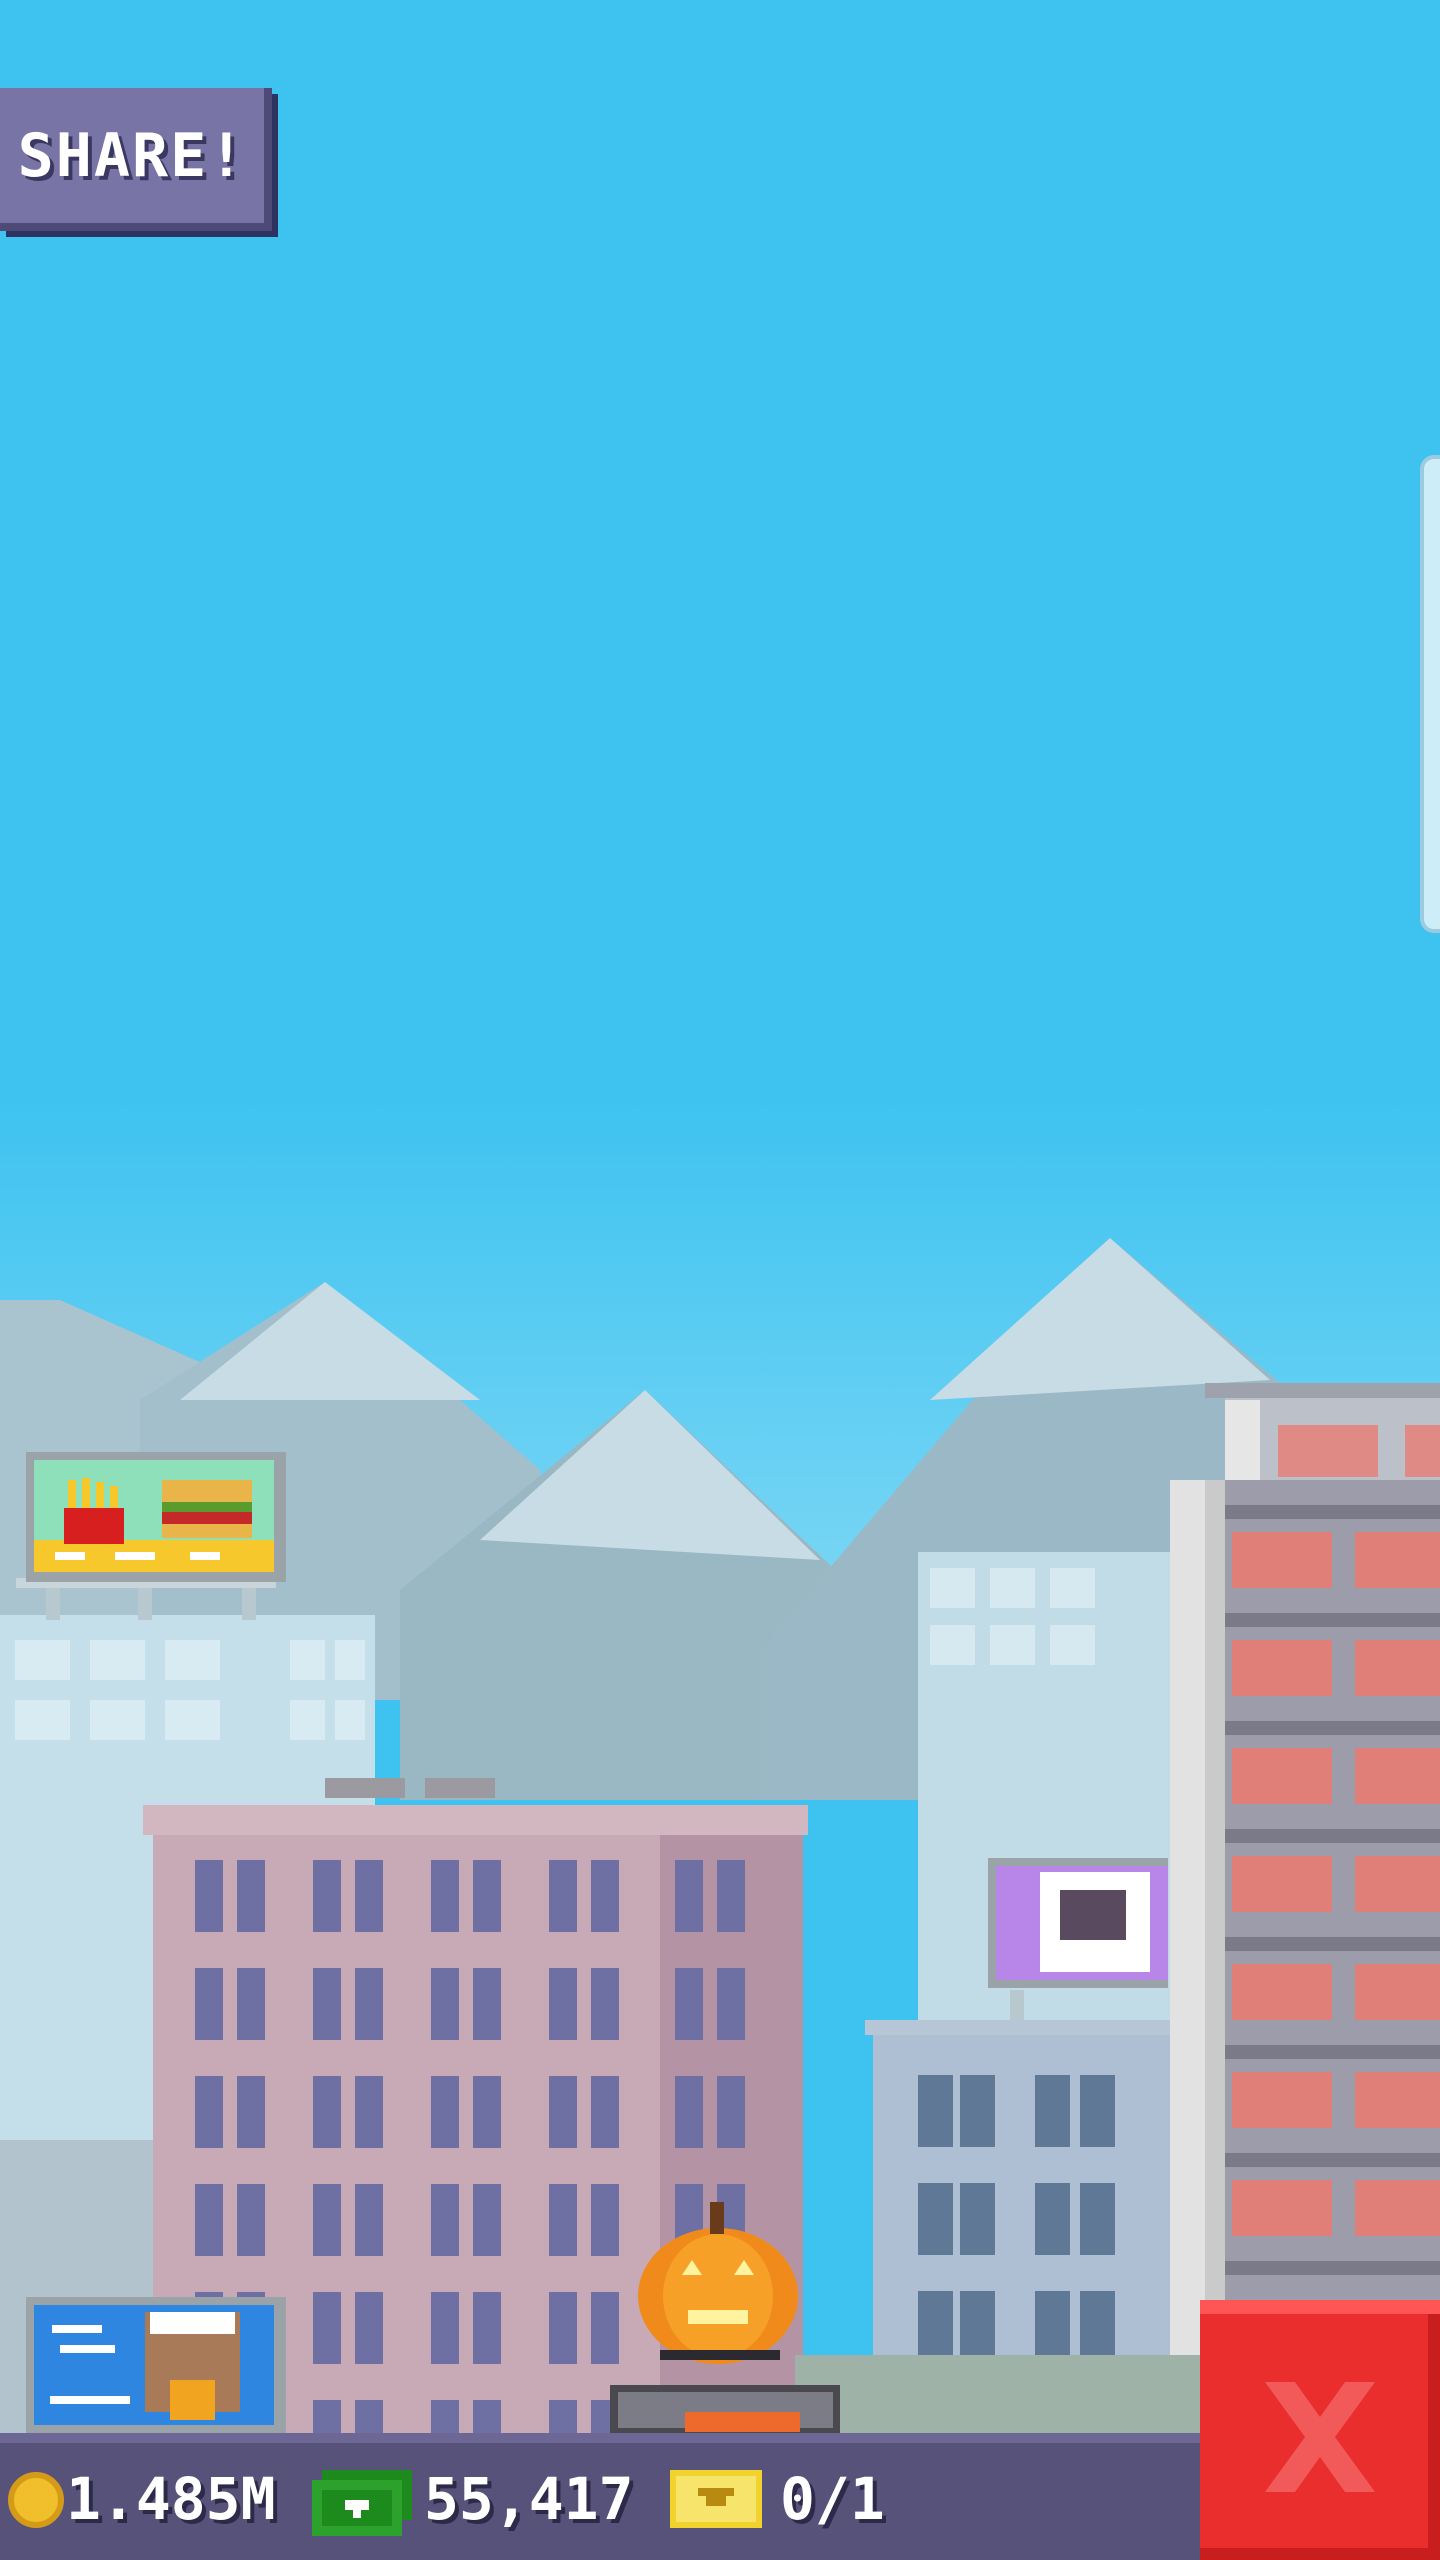 The image size is (1440, 2560). I want to click on fries-icon, so click(94, 1526).